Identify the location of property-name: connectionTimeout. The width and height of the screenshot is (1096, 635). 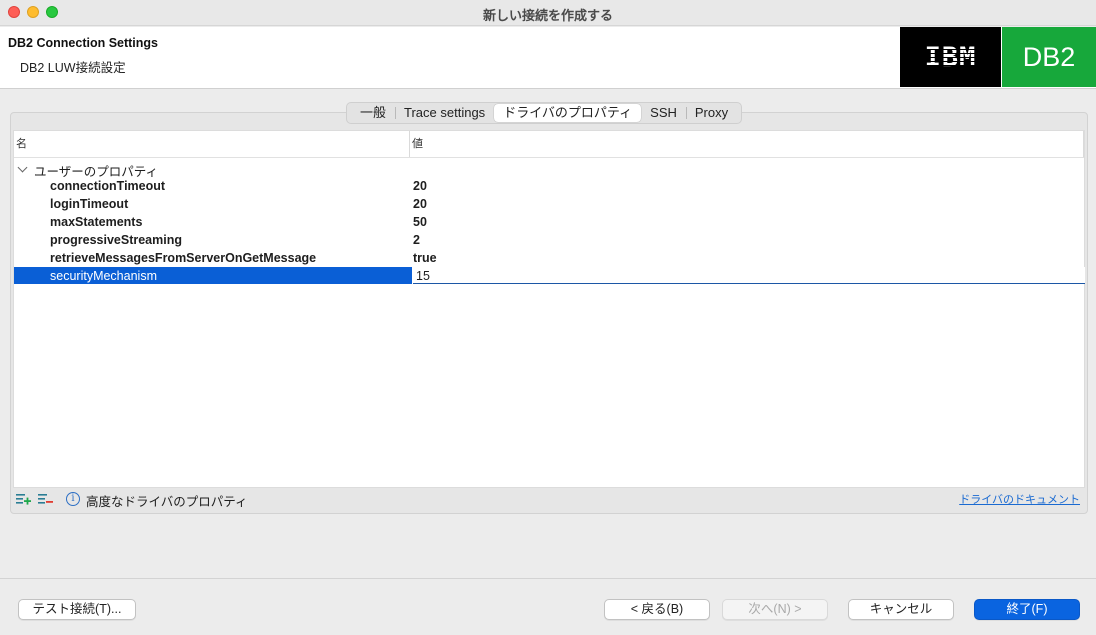
(108, 186).